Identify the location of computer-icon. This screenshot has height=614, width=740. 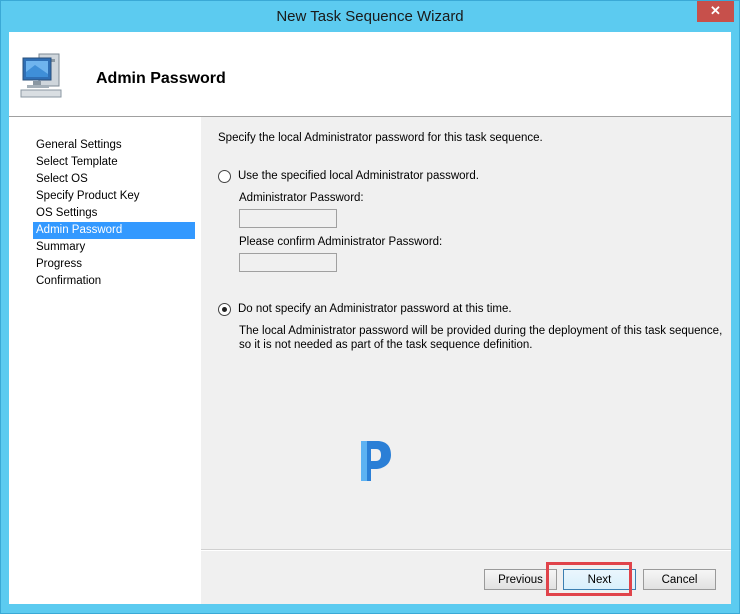
(41, 75).